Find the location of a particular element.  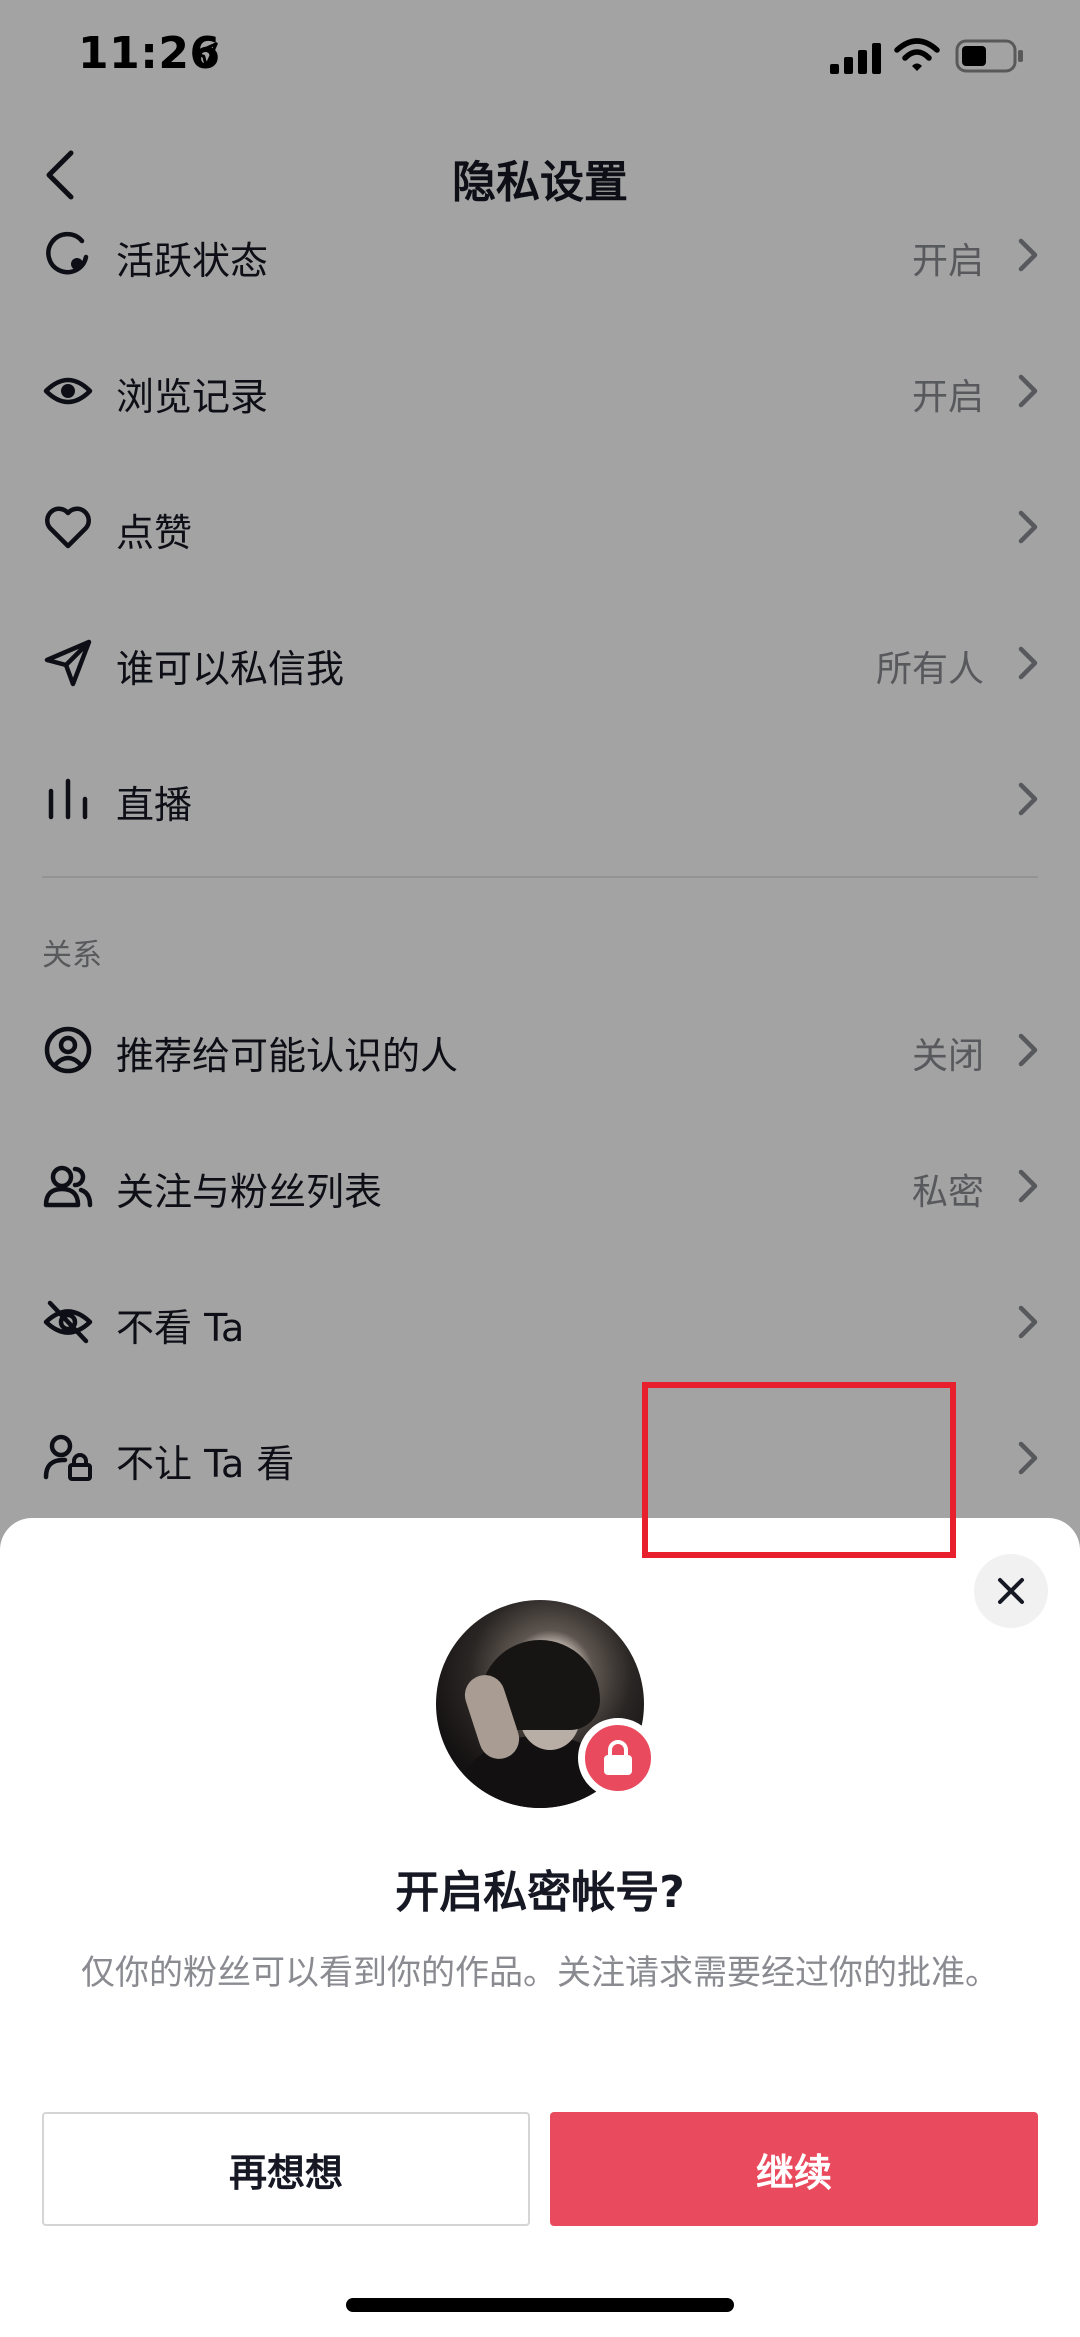

close-button is located at coordinates (1011, 1591).